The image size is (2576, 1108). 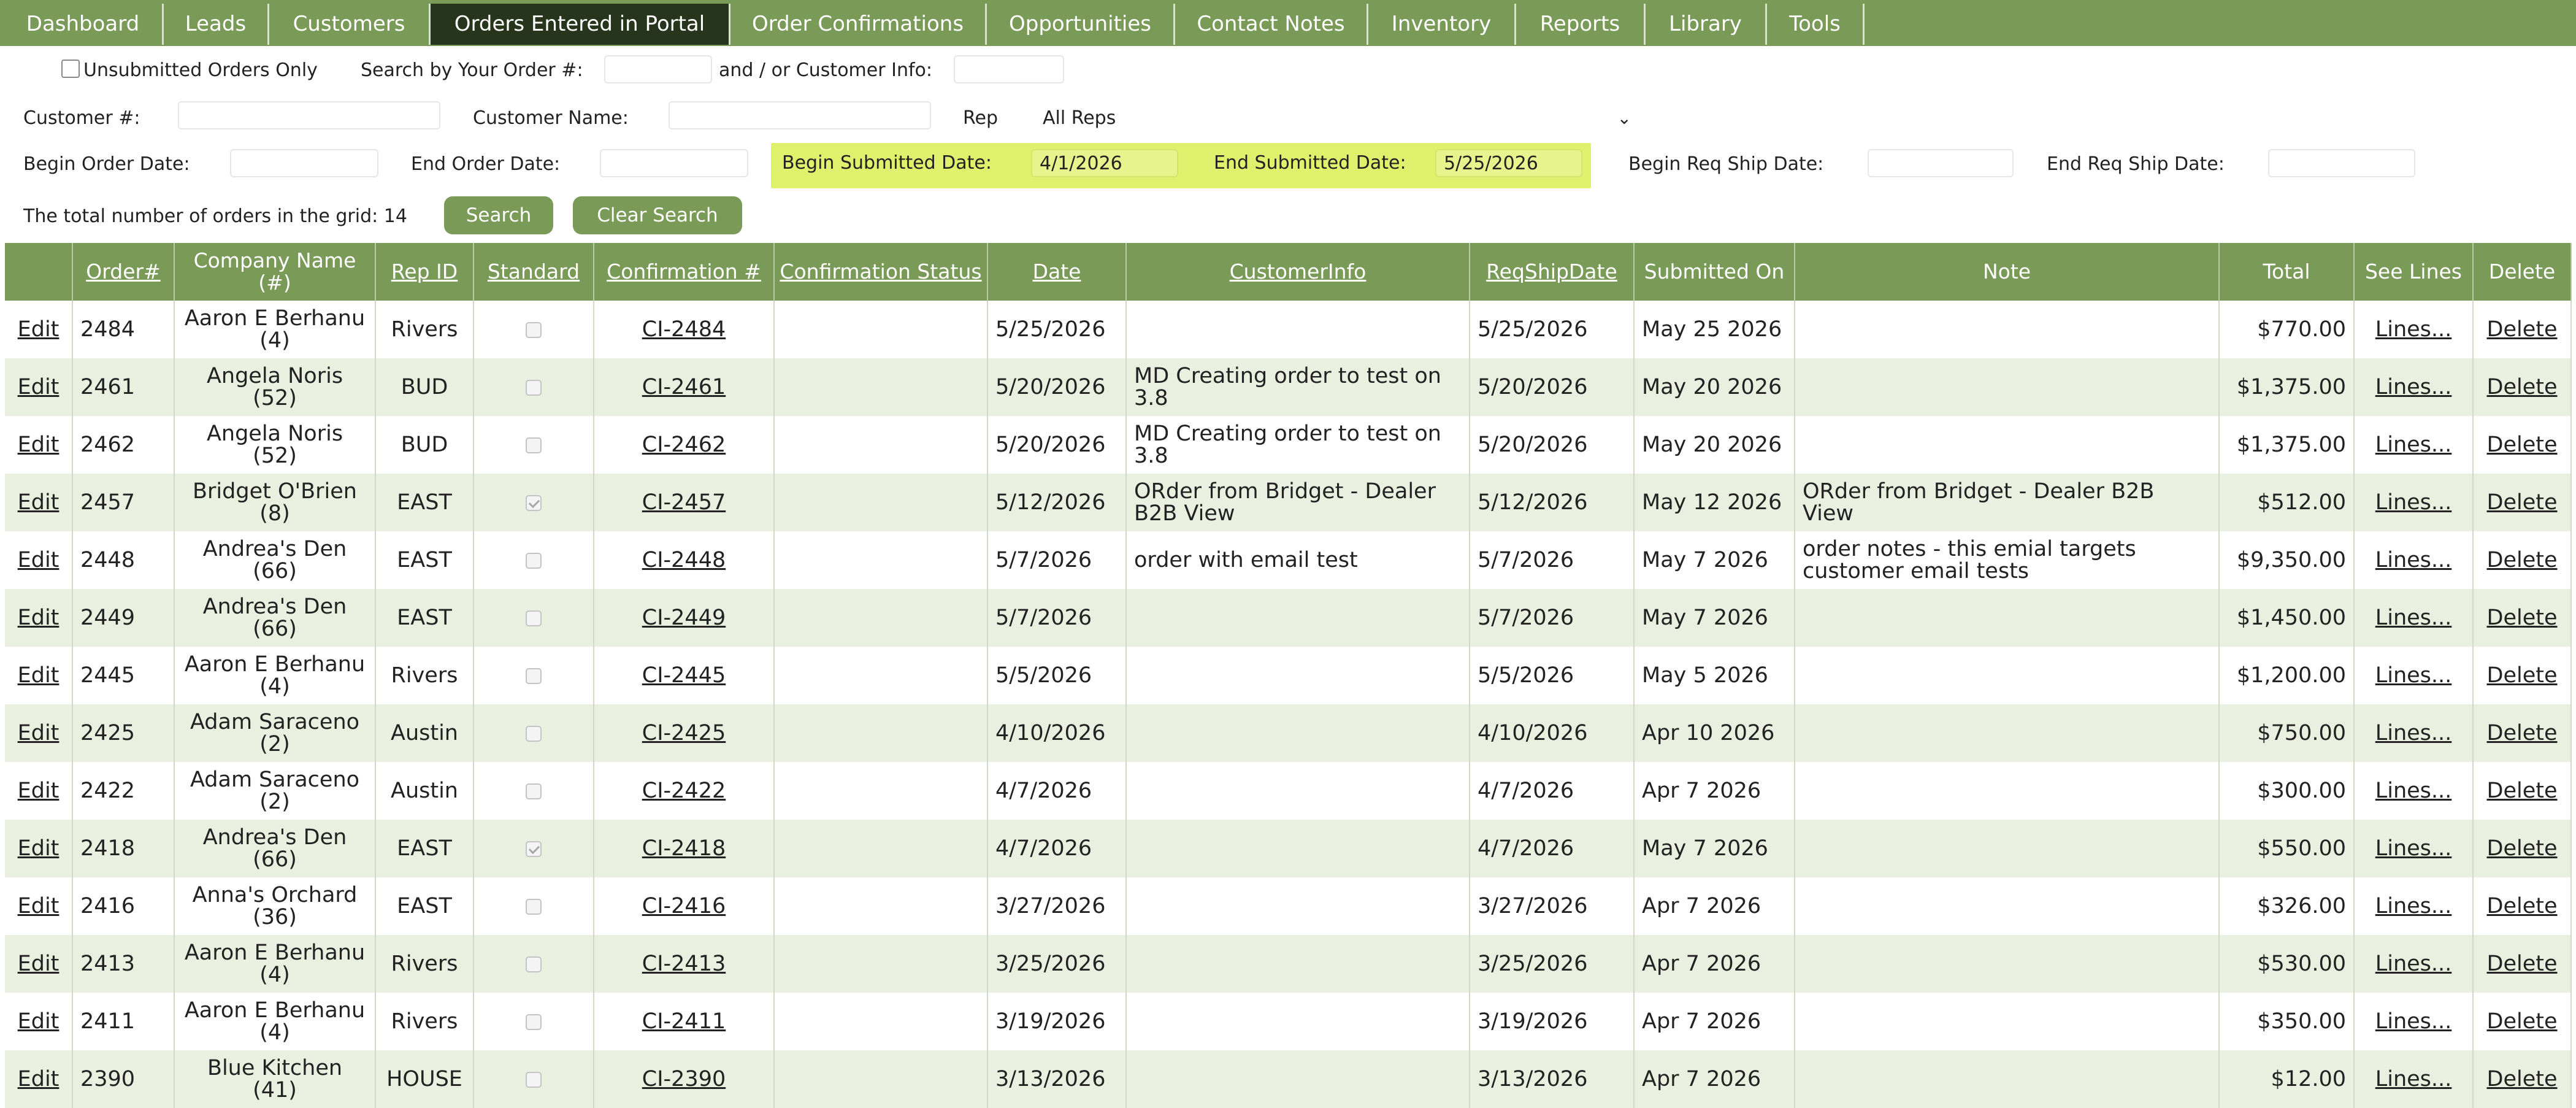 What do you see at coordinates (350, 24) in the screenshot?
I see `tab-customers: Customers` at bounding box center [350, 24].